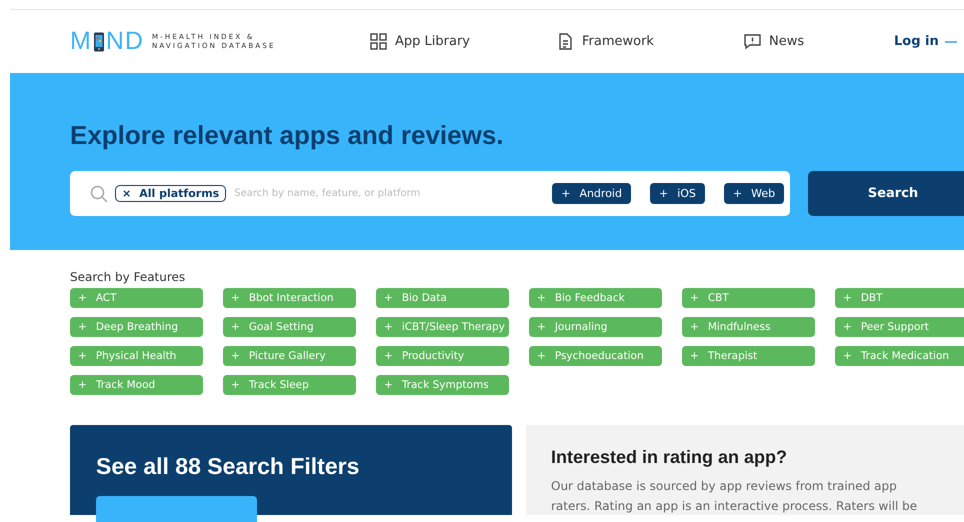 Image resolution: width=964 pixels, height=522 pixels. Describe the element at coordinates (442, 327) in the screenshot. I see `feature-tag: + iCBT/Sleep Therapy` at that location.